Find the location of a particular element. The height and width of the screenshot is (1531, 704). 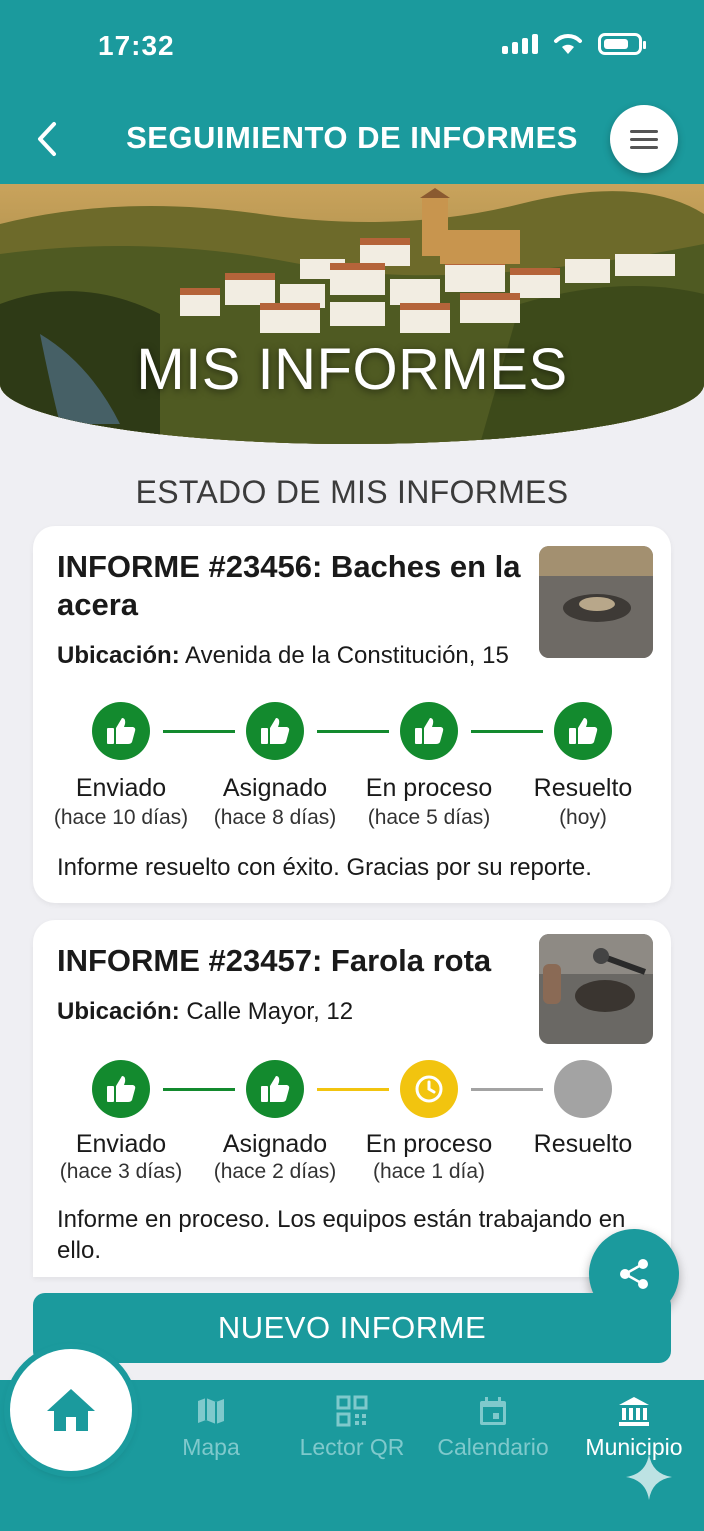

nav-item-mapa: Mapa is located at coordinates (211, 1426).